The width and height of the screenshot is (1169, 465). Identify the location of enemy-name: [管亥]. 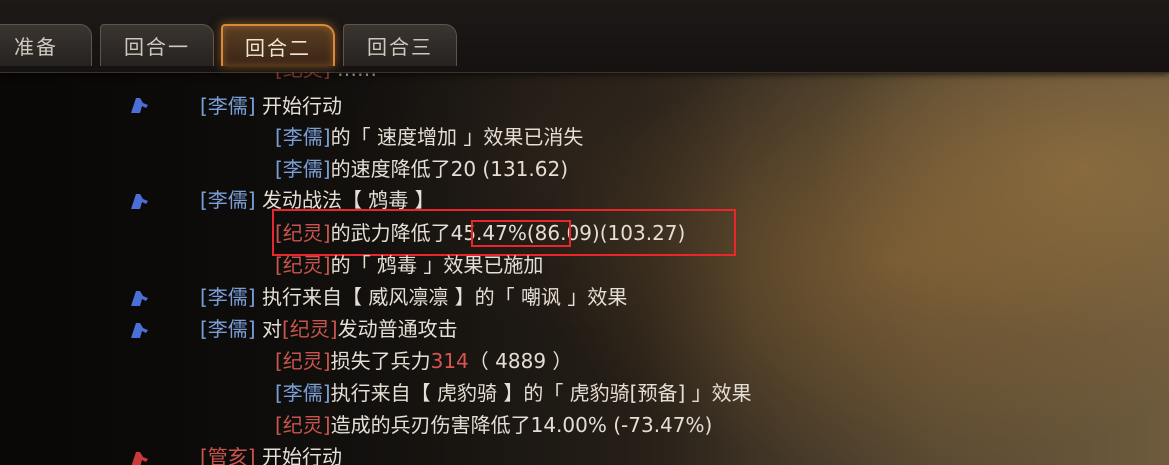
(228, 455).